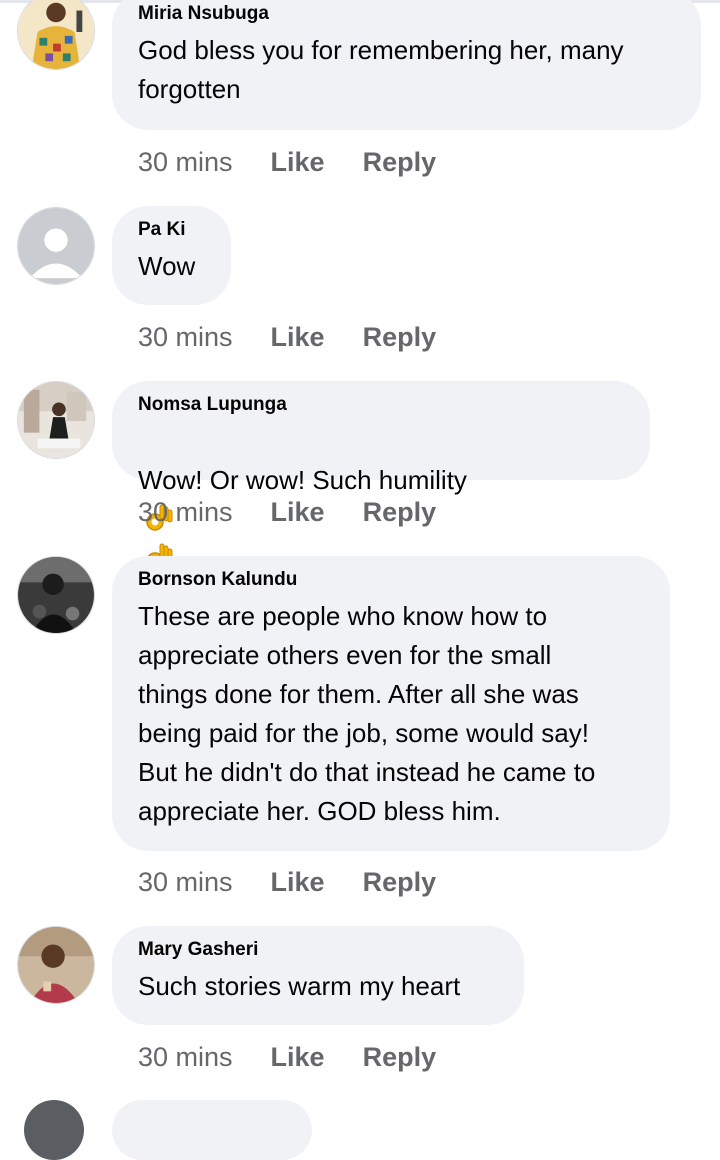 This screenshot has width=720, height=1160. I want to click on comment-bubble: Nomsa Lupunga Wow! Or wow! Such humility, so click(381, 495).